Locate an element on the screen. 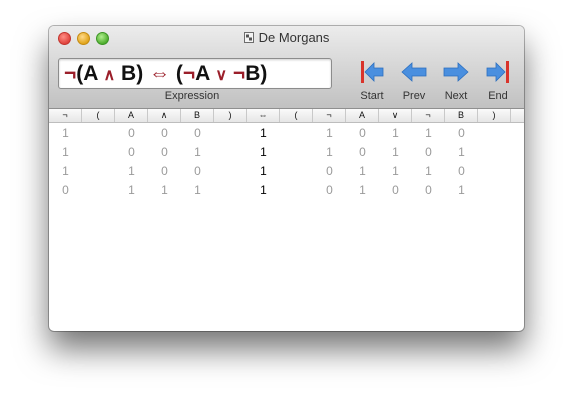 Image resolution: width=573 pixels, height=403 pixels. expression-input: ¬(A ∧ B) ⇔ (¬A ∨ ¬B) is located at coordinates (195, 73).